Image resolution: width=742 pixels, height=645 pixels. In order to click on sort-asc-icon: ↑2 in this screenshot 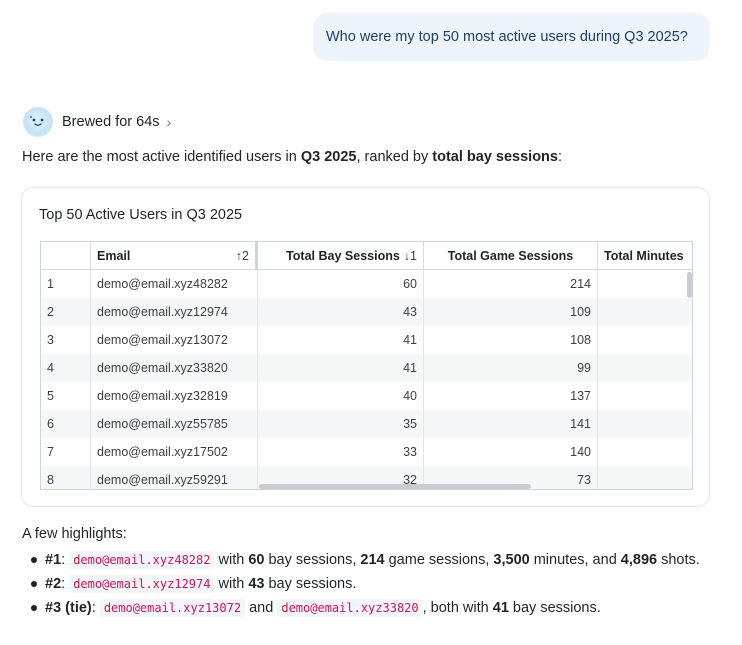, I will do `click(242, 256)`.